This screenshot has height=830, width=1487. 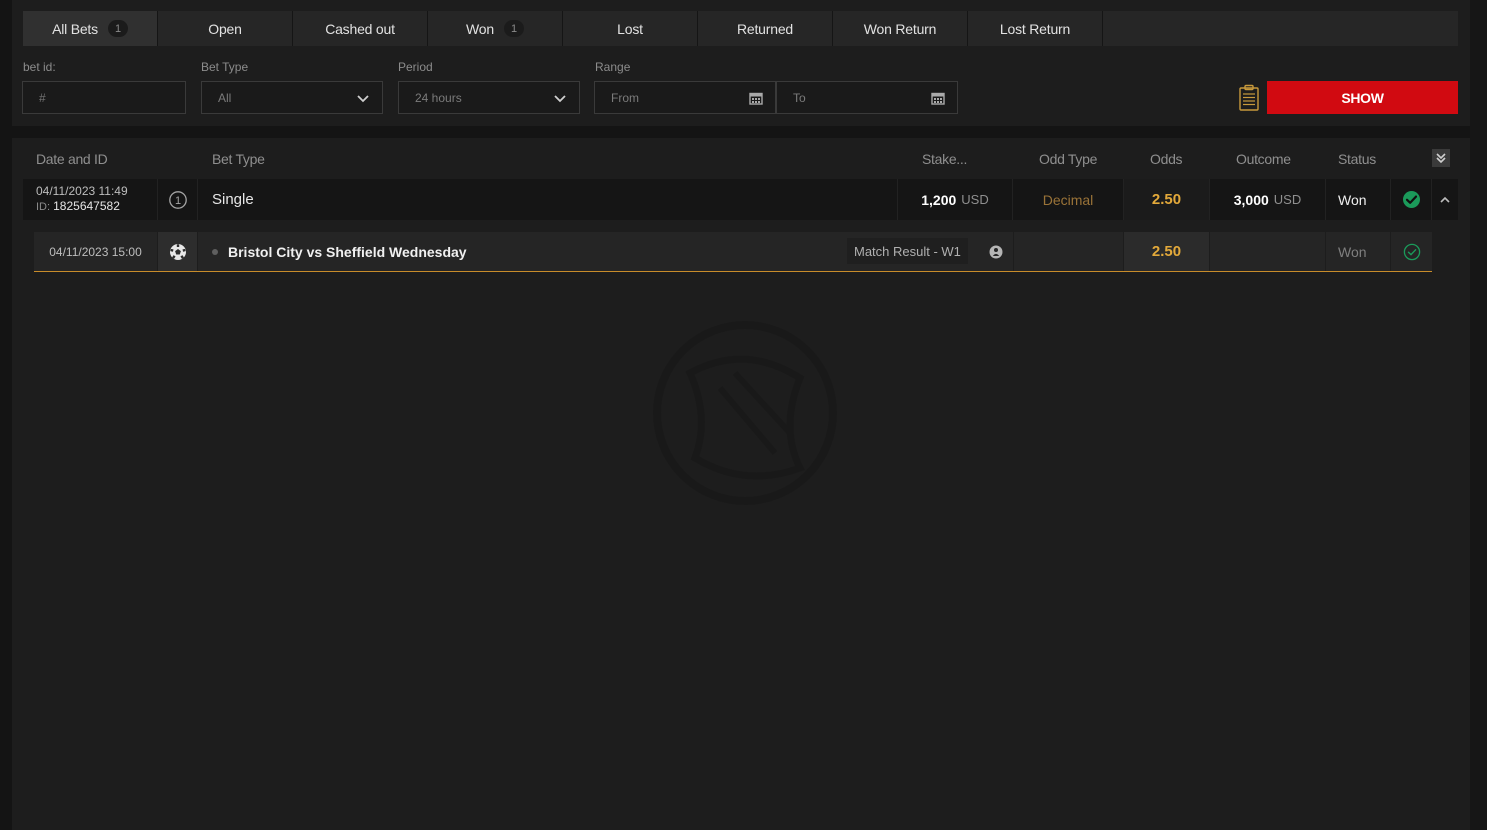 I want to click on info-person-icon, so click(x=996, y=251).